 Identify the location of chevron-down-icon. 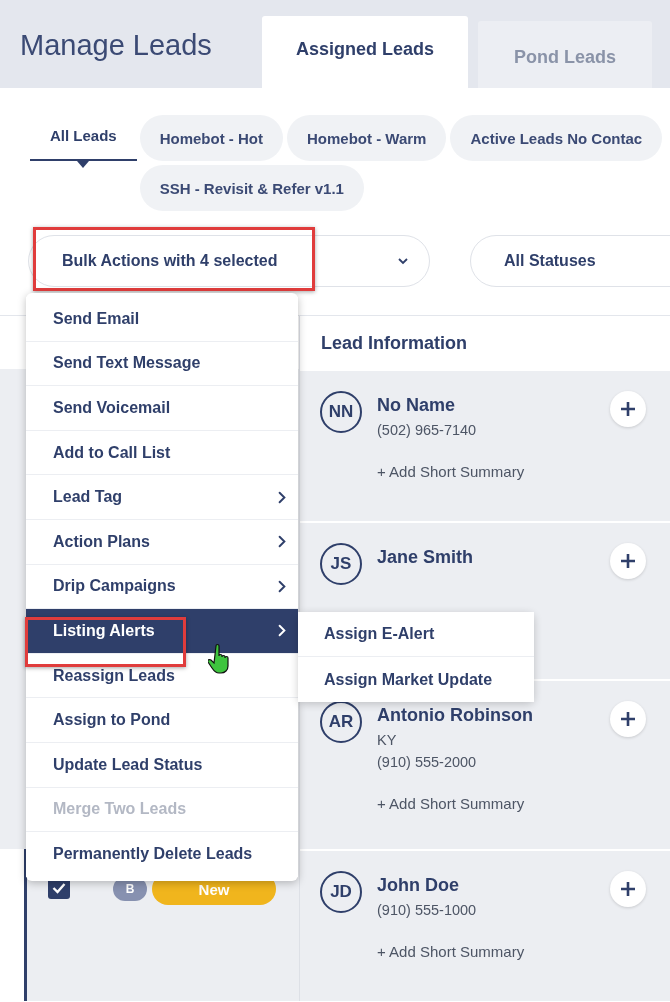
(403, 261).